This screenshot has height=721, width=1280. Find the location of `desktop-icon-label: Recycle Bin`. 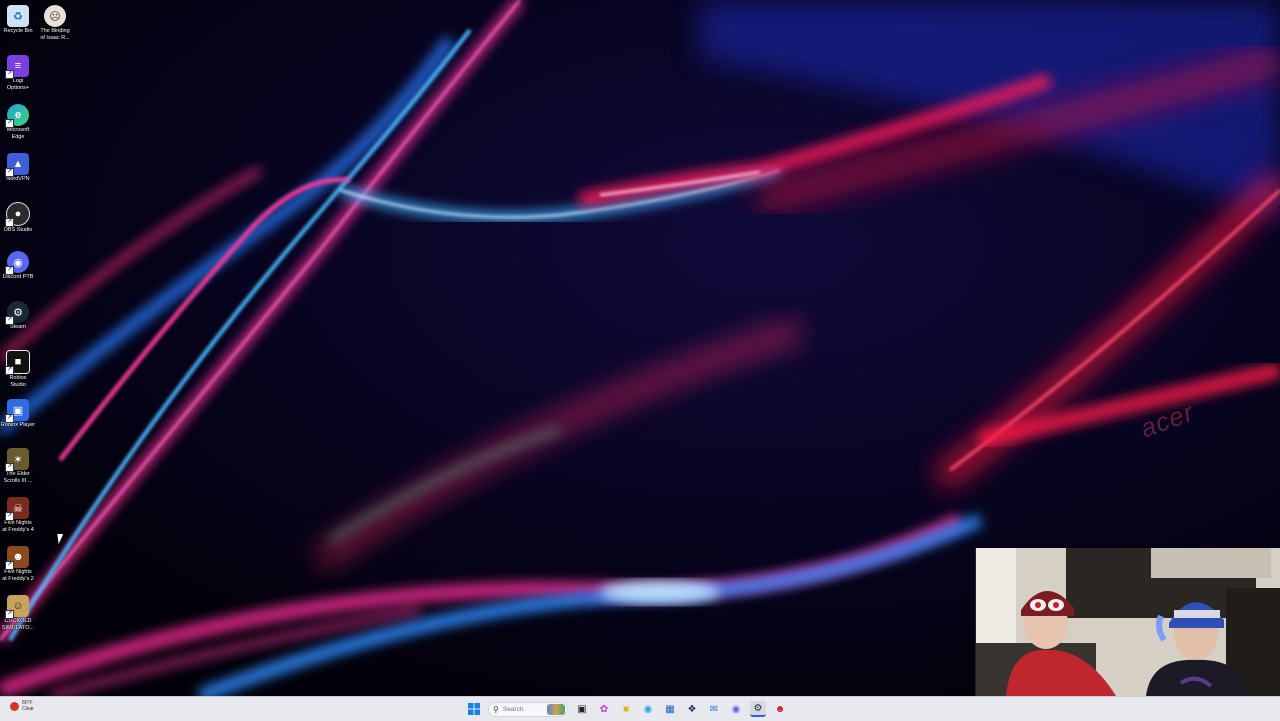

desktop-icon-label: Recycle Bin is located at coordinates (18, 31).